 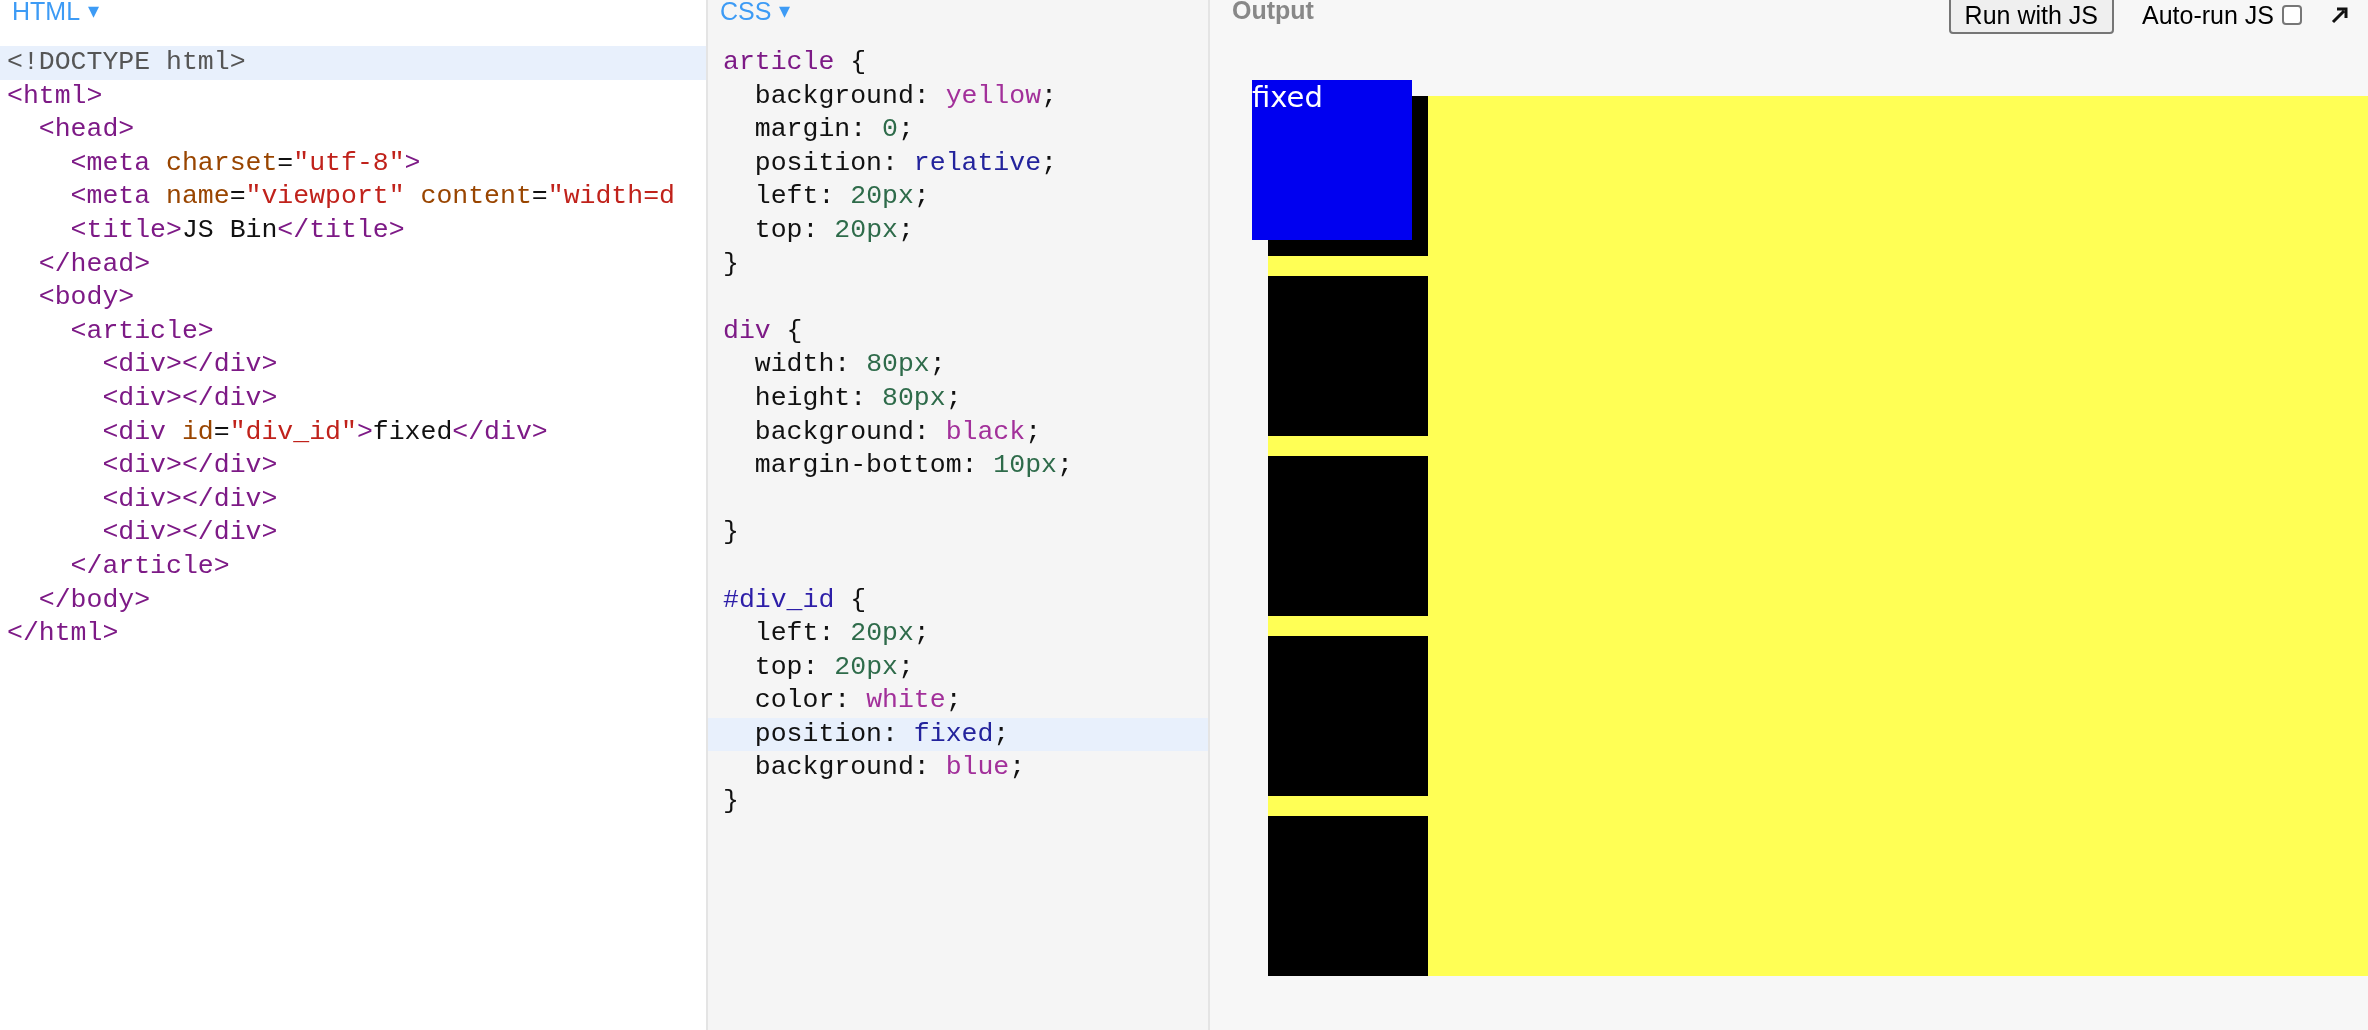 I want to click on code-line: <body>, so click(x=86, y=298).